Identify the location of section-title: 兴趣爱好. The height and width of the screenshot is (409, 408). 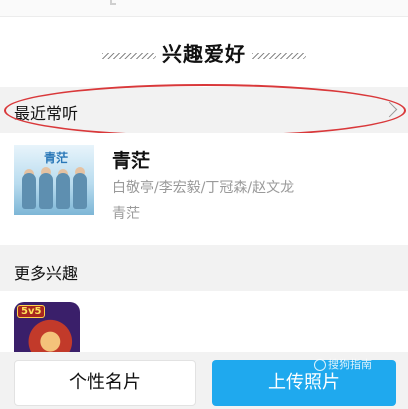
(204, 52).